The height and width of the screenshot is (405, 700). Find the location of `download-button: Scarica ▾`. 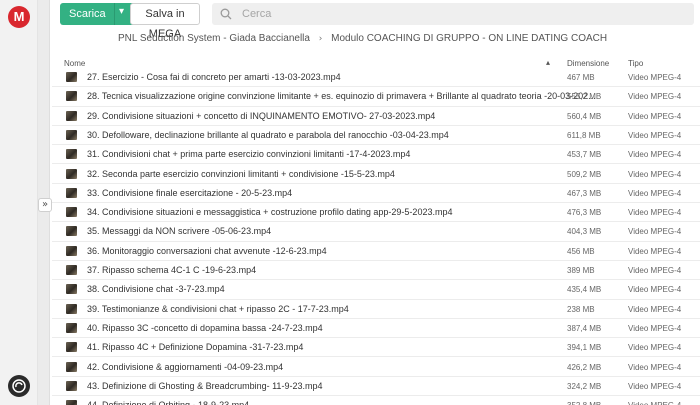

download-button: Scarica ▾ is located at coordinates (98, 14).